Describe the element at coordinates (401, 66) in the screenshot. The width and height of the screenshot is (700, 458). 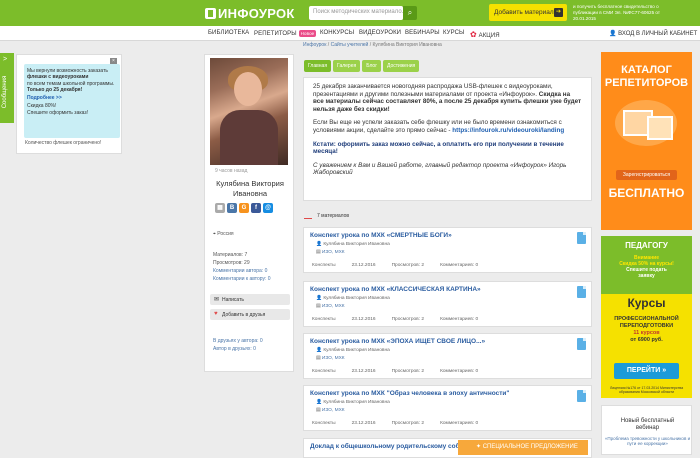
I see `tab-achievements: Достижения` at that location.